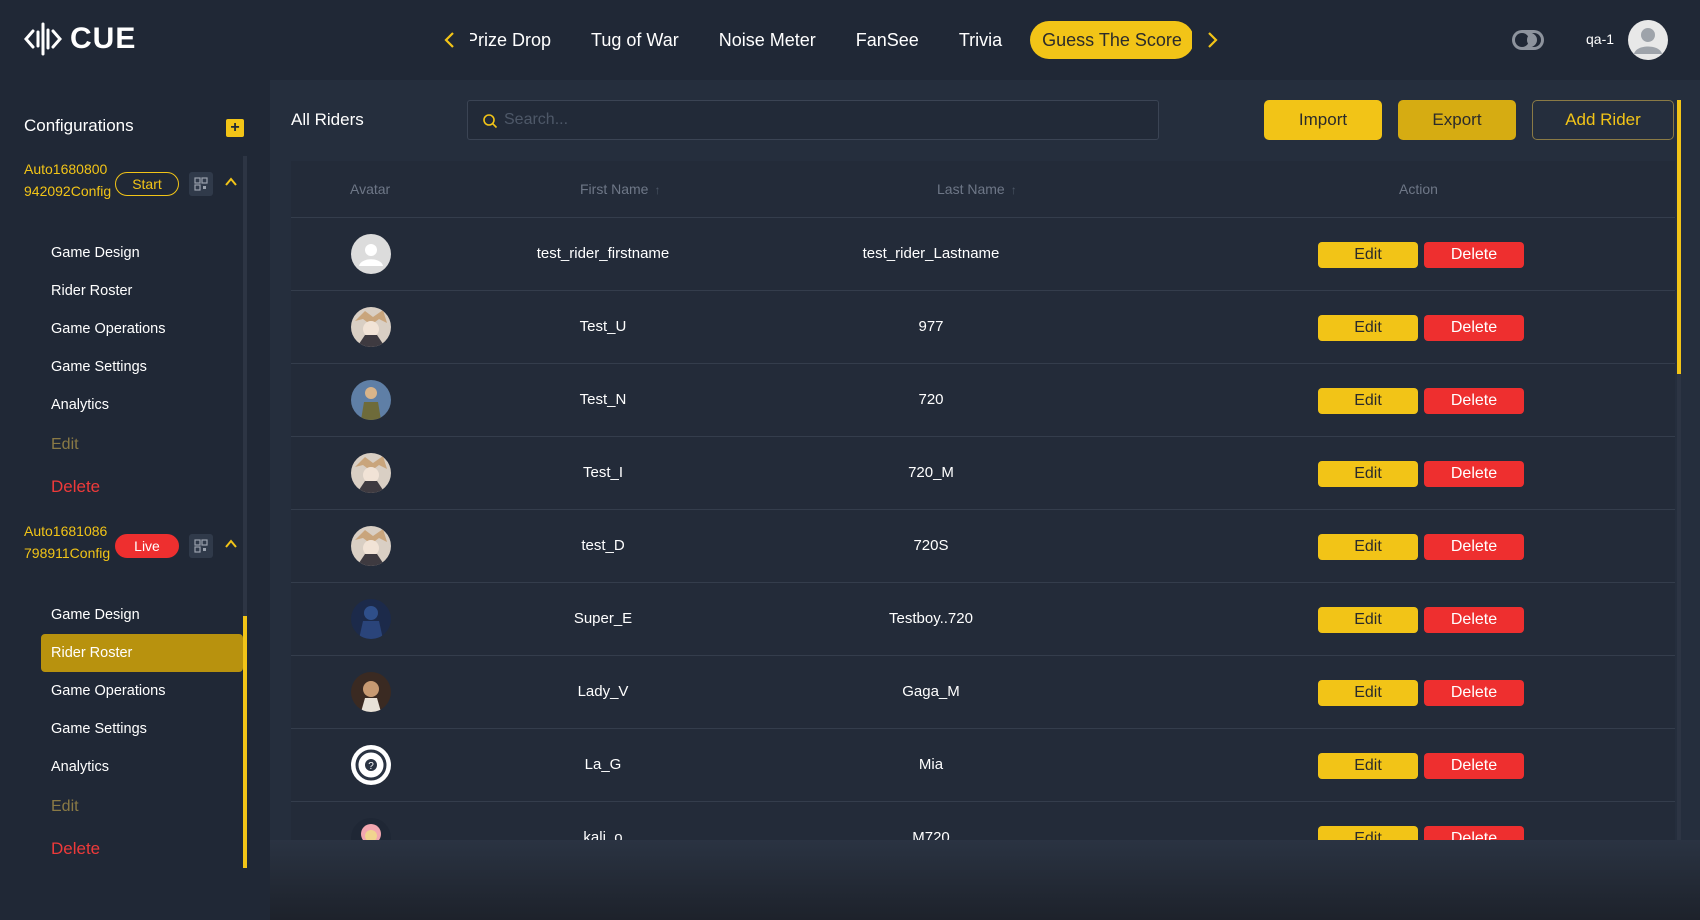 The image size is (1700, 920). Describe the element at coordinates (931, 764) in the screenshot. I see `last-name-cell: Mia` at that location.